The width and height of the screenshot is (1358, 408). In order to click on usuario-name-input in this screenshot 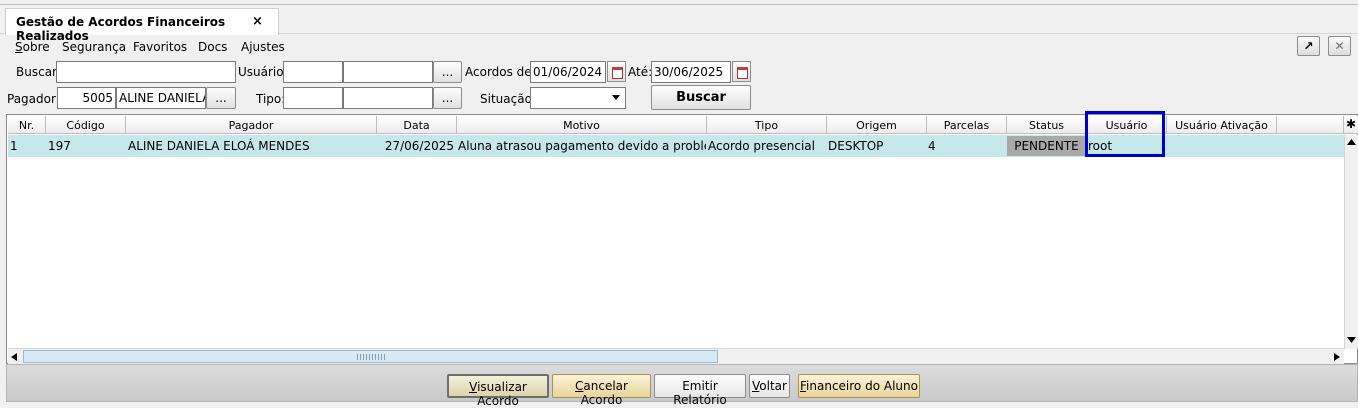, I will do `click(388, 72)`.